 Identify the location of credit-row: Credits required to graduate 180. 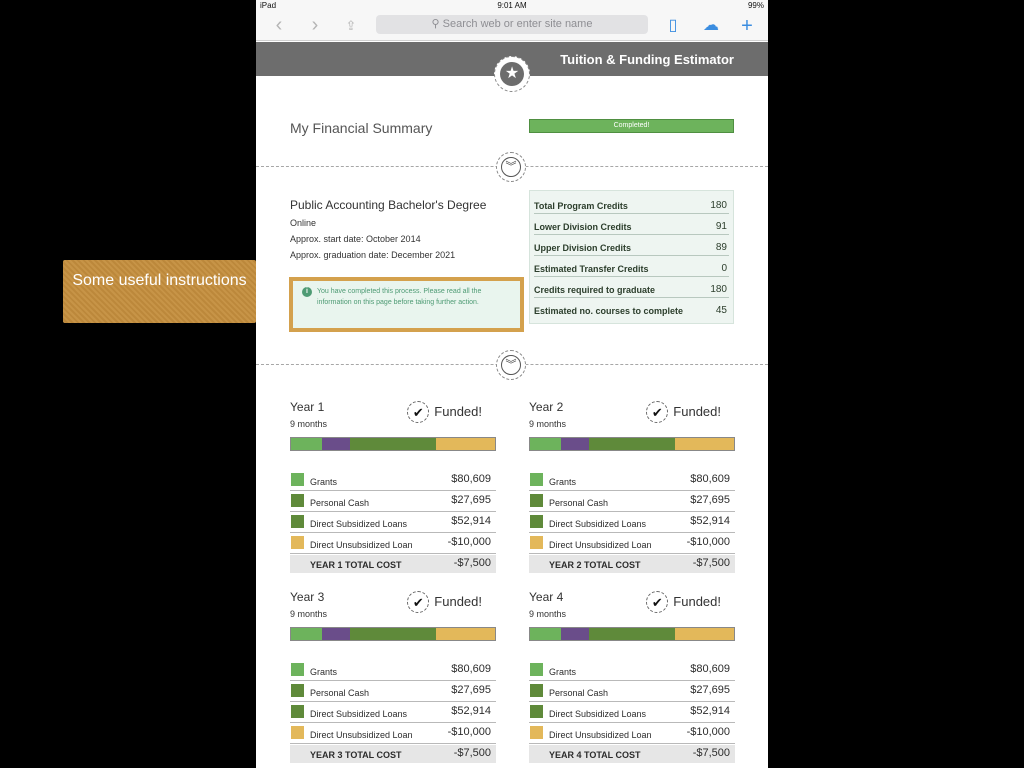
(631, 287).